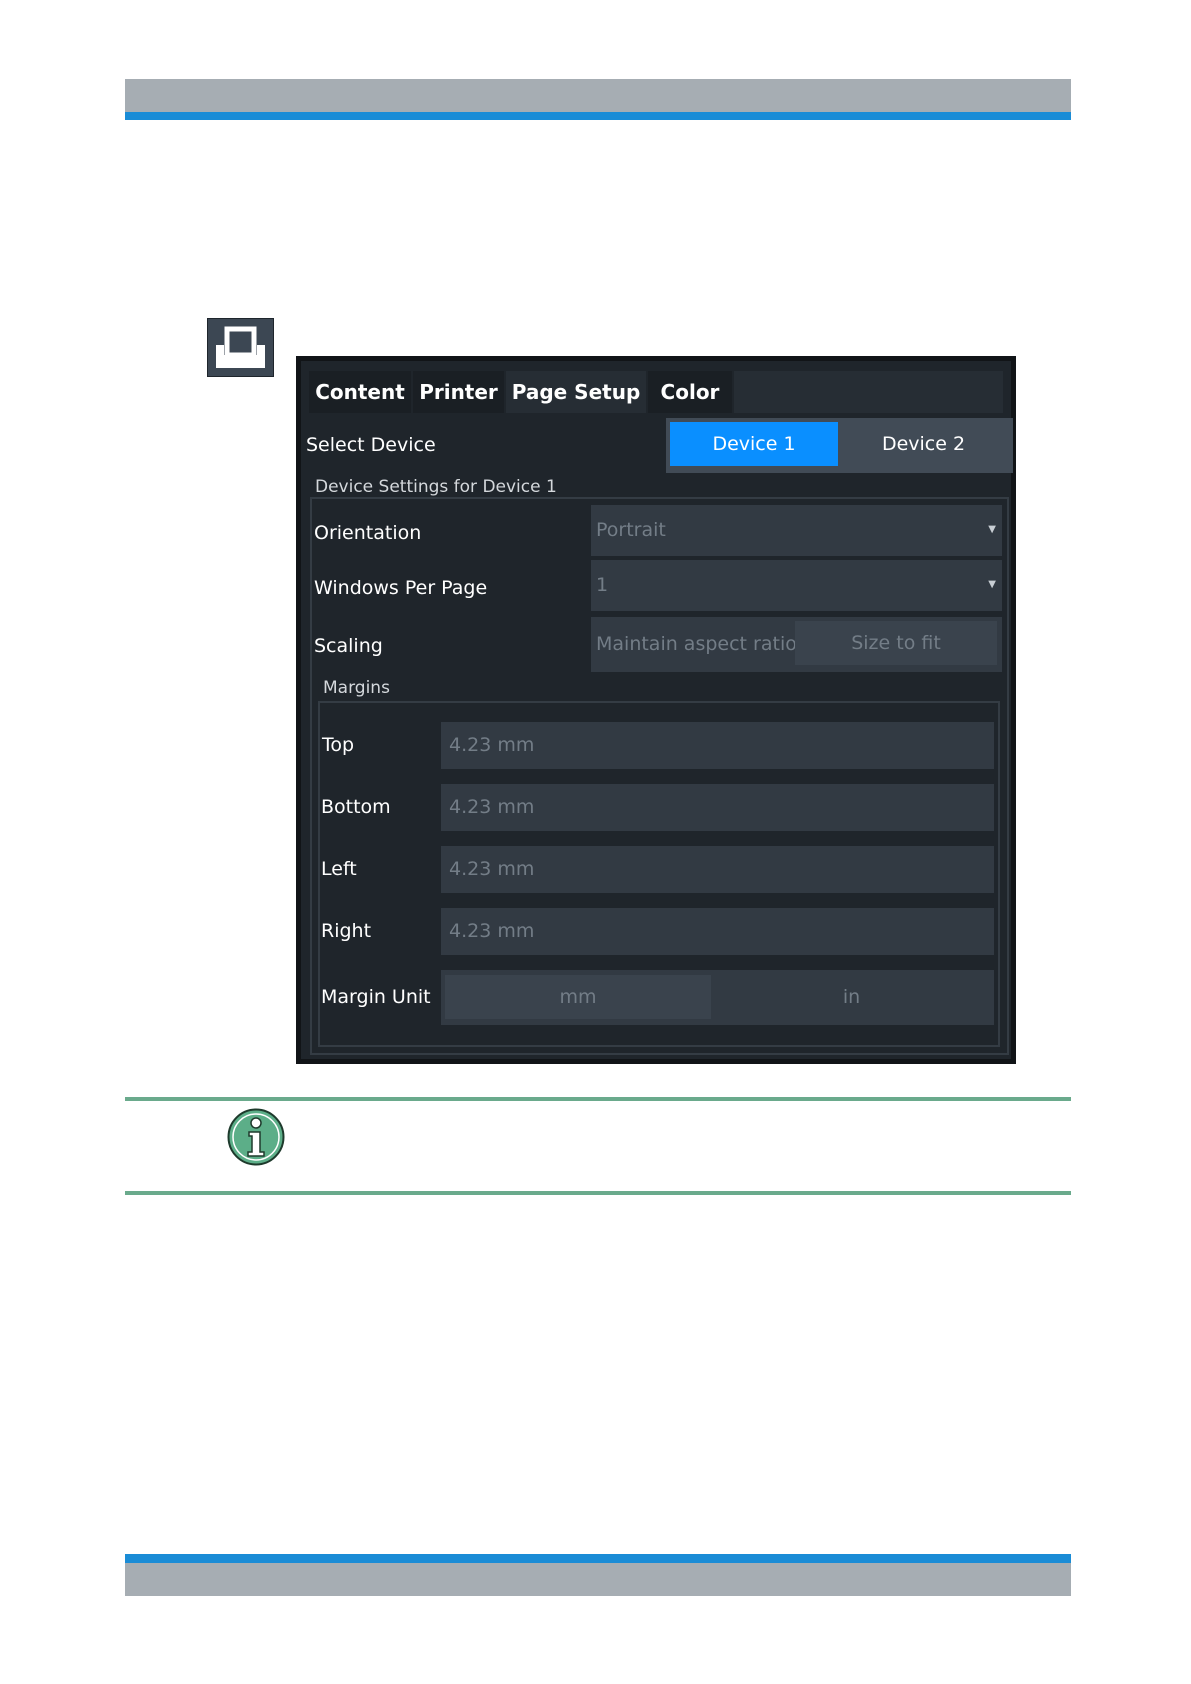  What do you see at coordinates (923, 444) in the screenshot?
I see `device-2-button: Device 2` at bounding box center [923, 444].